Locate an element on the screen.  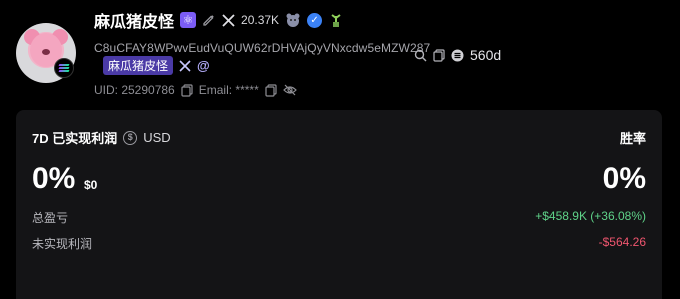
profile-name: 麻瓜猪皮怪 is located at coordinates (134, 22).